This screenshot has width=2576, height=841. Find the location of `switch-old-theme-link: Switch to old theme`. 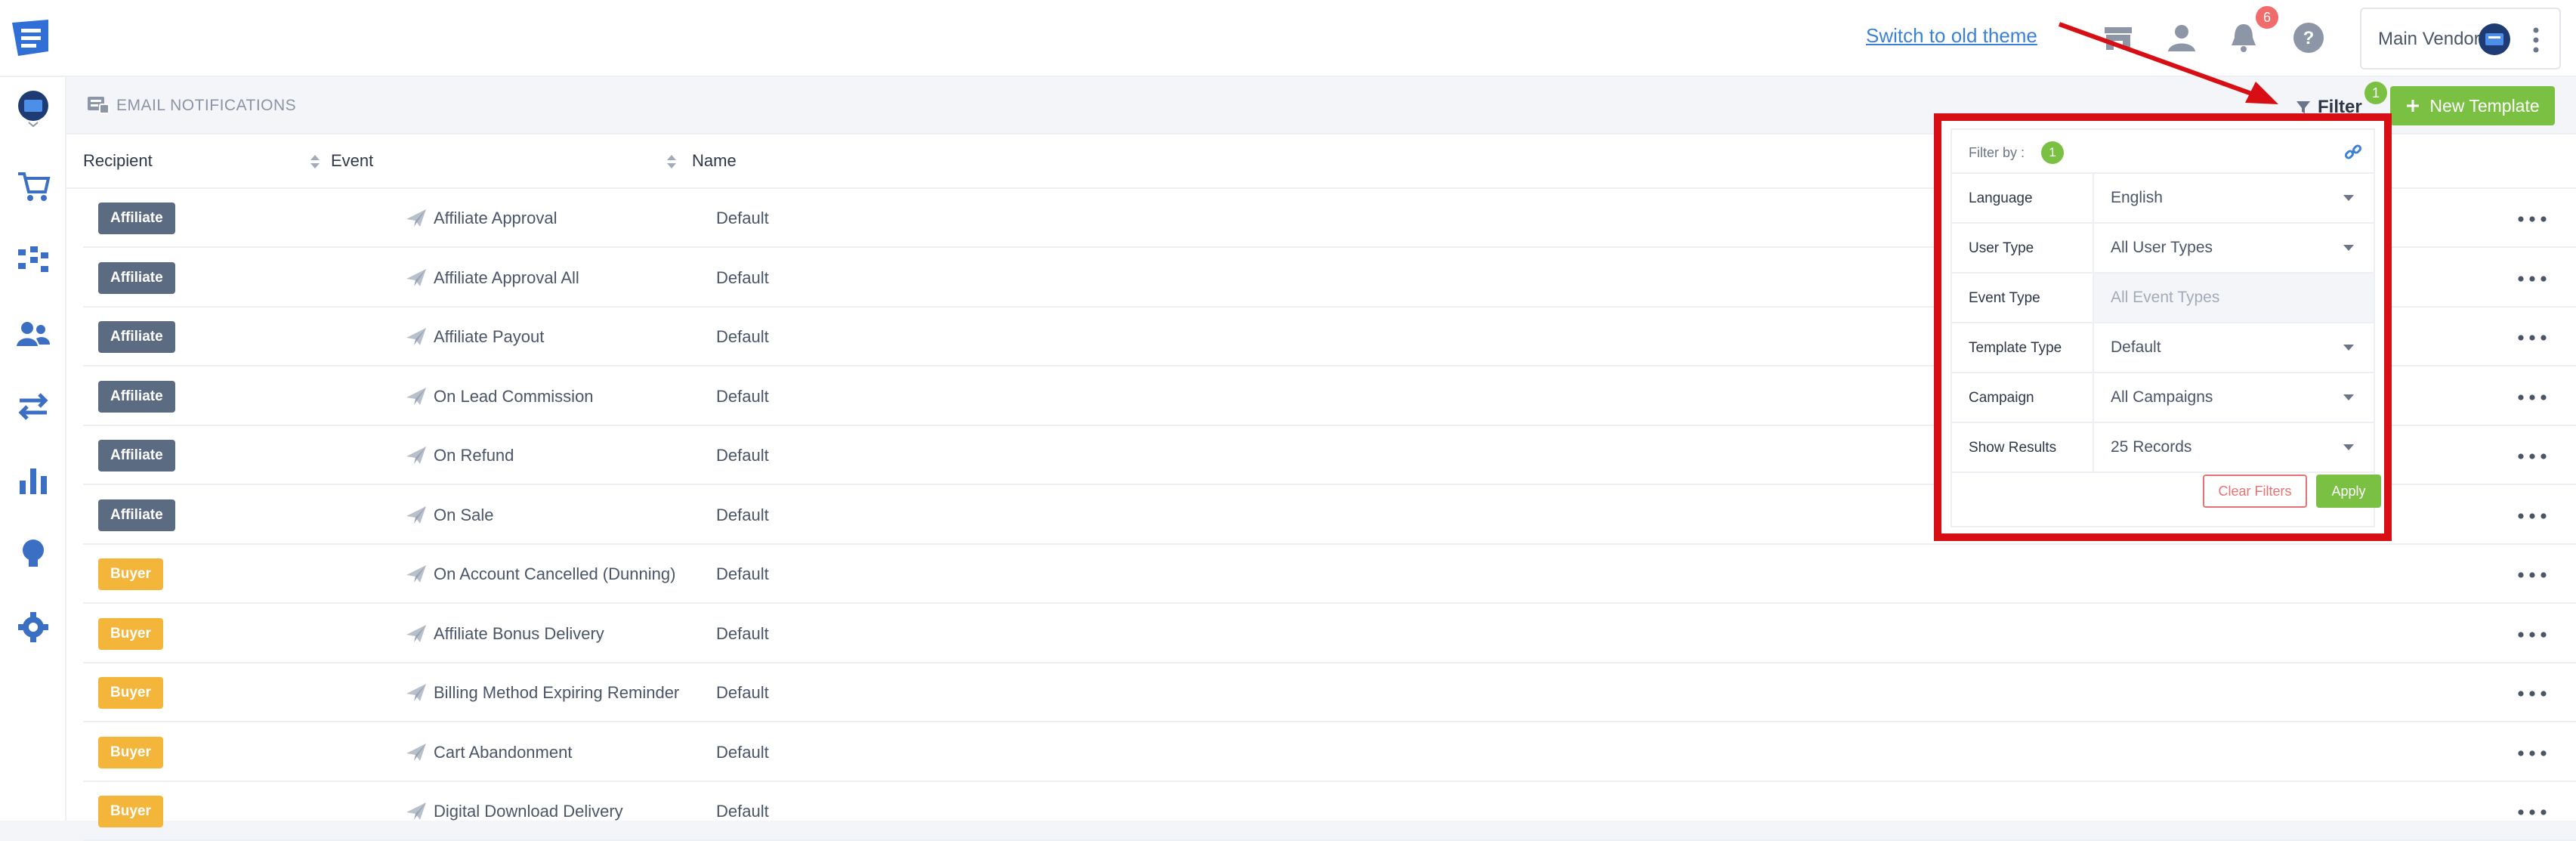

switch-old-theme-link: Switch to old theme is located at coordinates (1951, 36).